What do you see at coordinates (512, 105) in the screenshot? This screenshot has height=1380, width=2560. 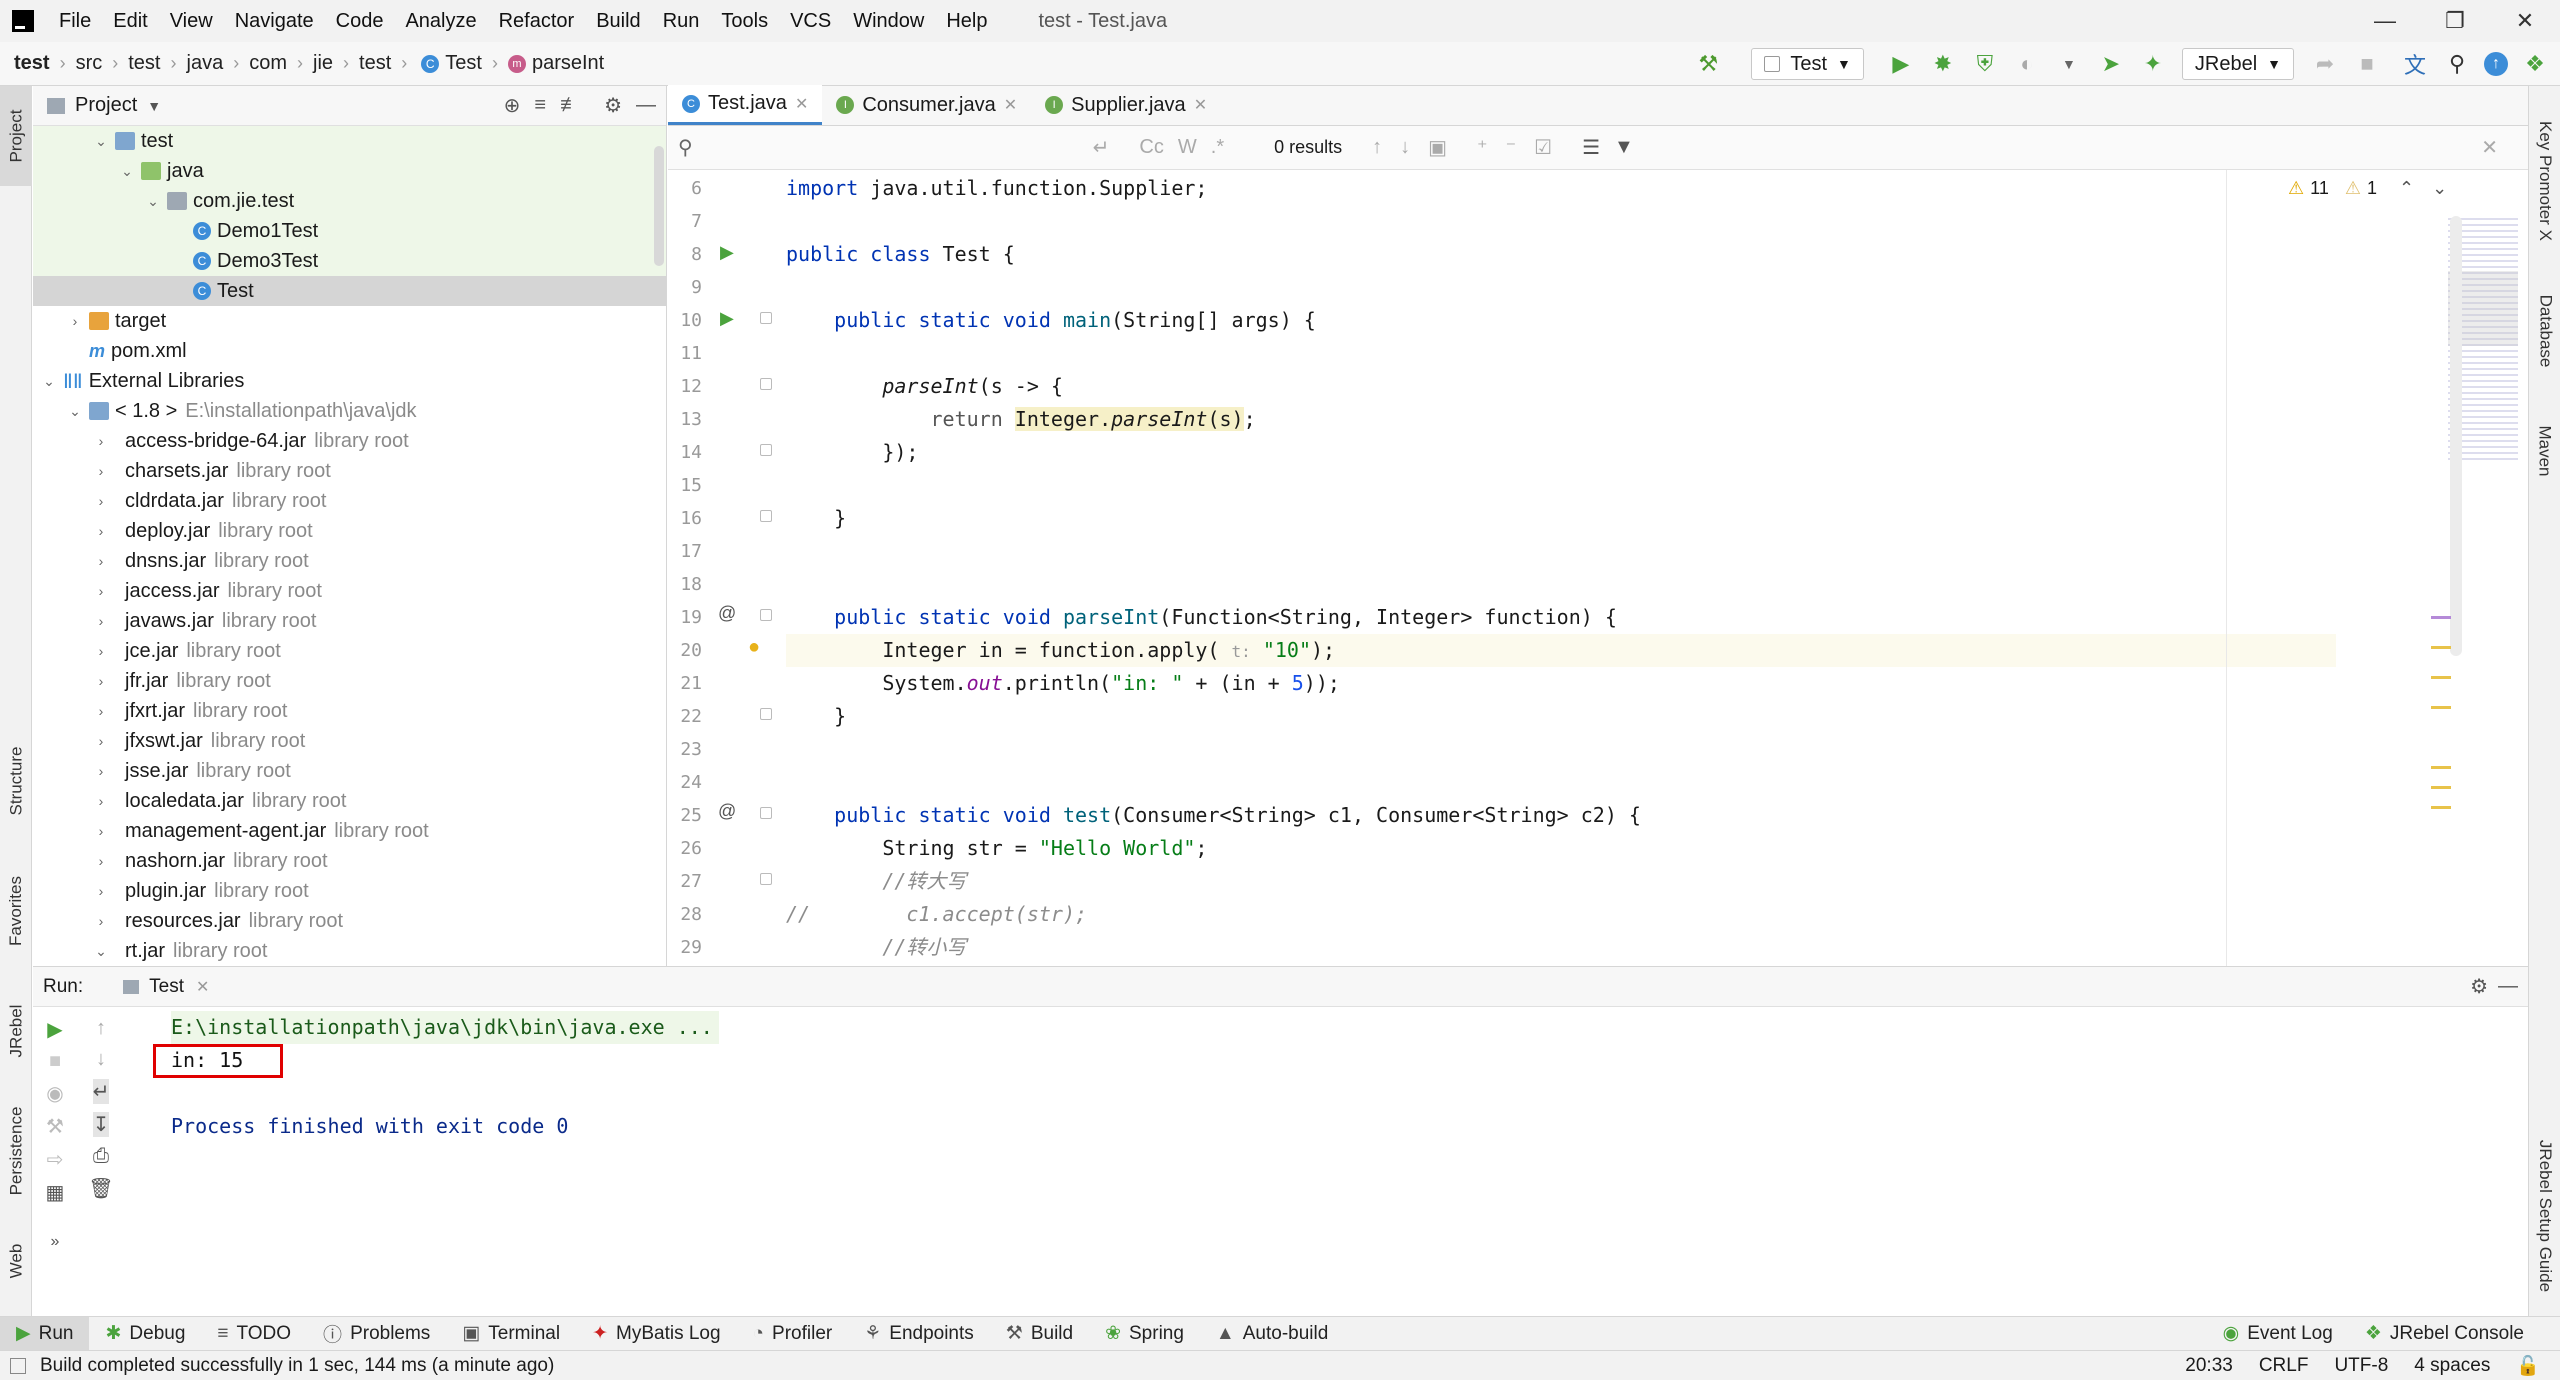 I see `locate-icon: ⊕` at bounding box center [512, 105].